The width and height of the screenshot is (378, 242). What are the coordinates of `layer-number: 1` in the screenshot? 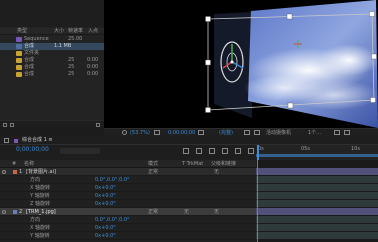 It's located at (21, 172).